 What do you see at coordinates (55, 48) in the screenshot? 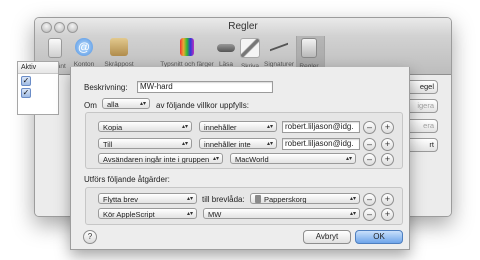
I see `general-switch-icon` at bounding box center [55, 48].